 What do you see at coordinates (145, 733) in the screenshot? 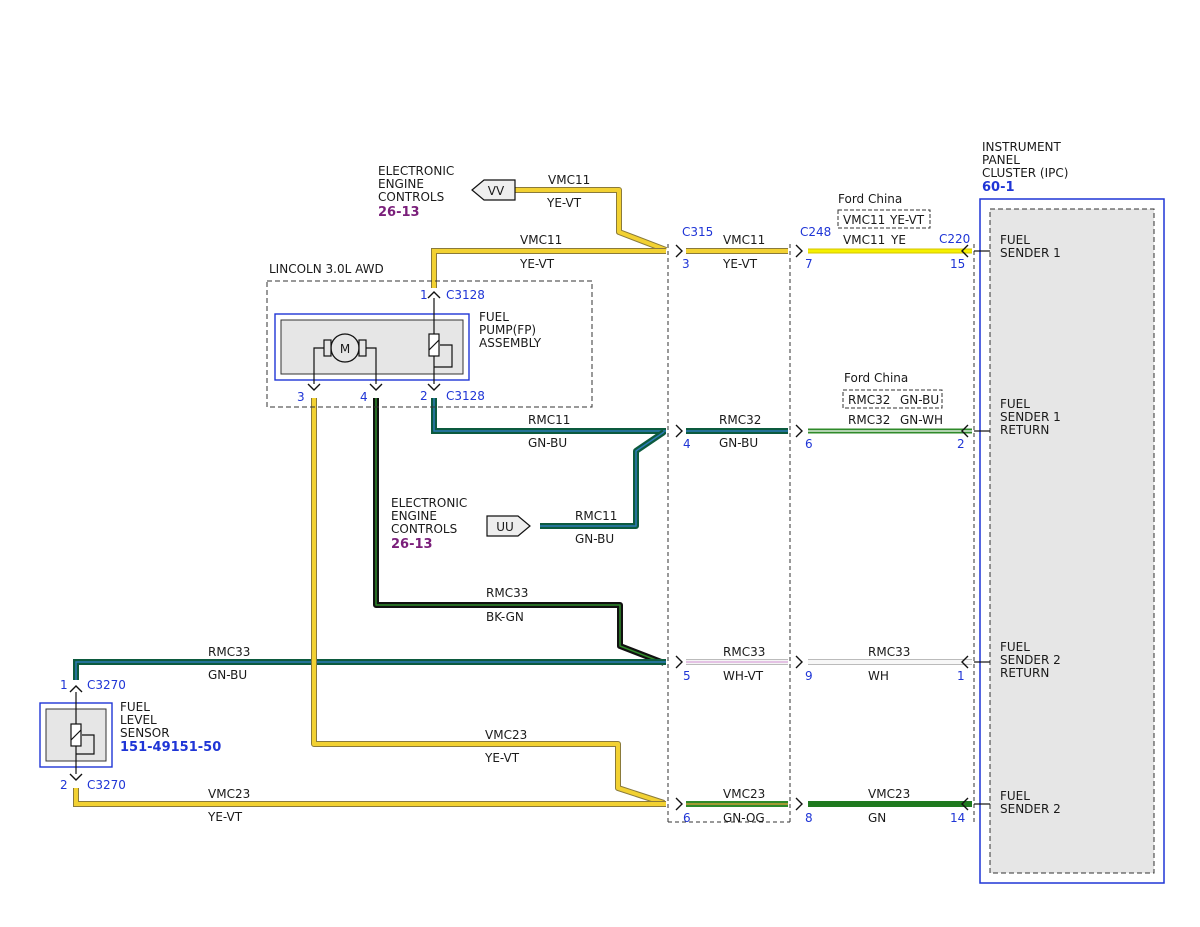
I see `sensor-name-l3: SENSOR` at bounding box center [145, 733].